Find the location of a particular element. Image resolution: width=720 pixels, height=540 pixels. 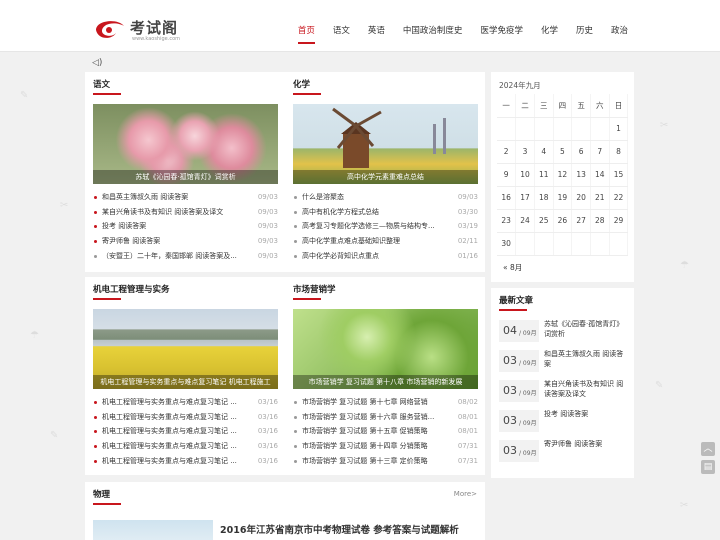

more-link: More> is located at coordinates (465, 494).